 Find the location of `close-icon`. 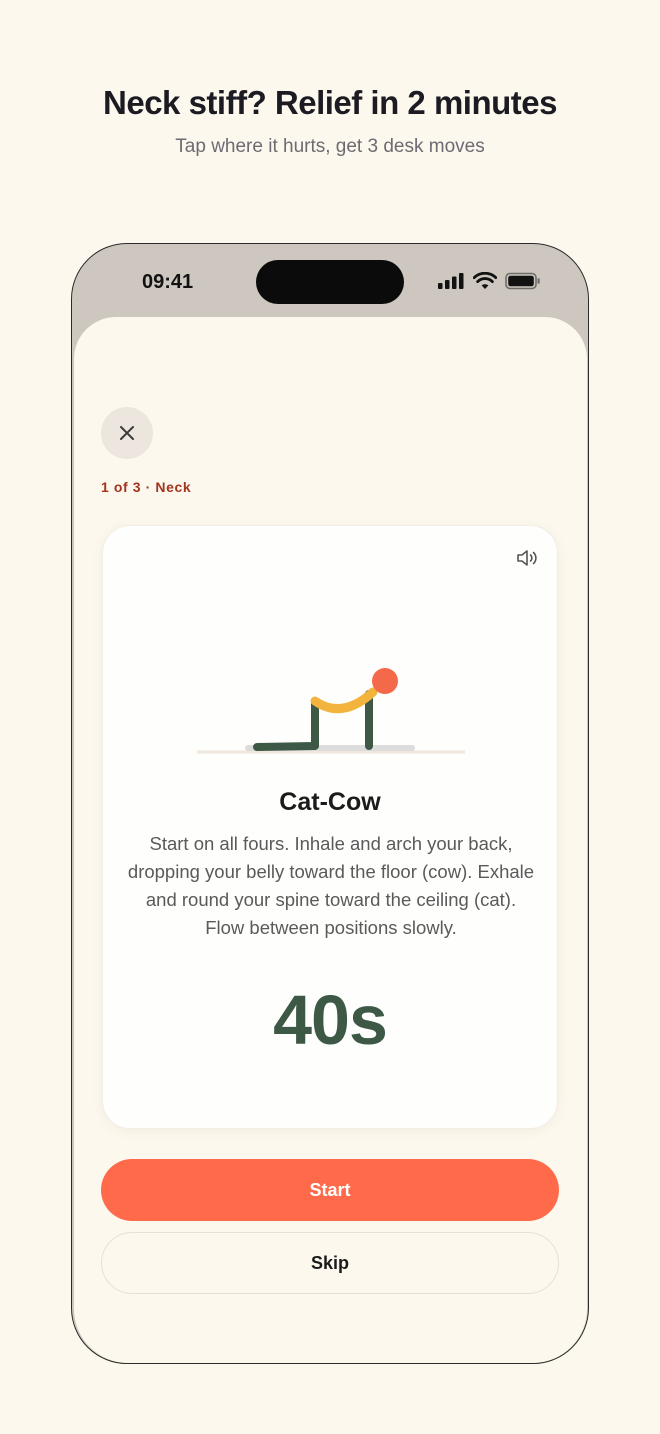

close-icon is located at coordinates (127, 433).